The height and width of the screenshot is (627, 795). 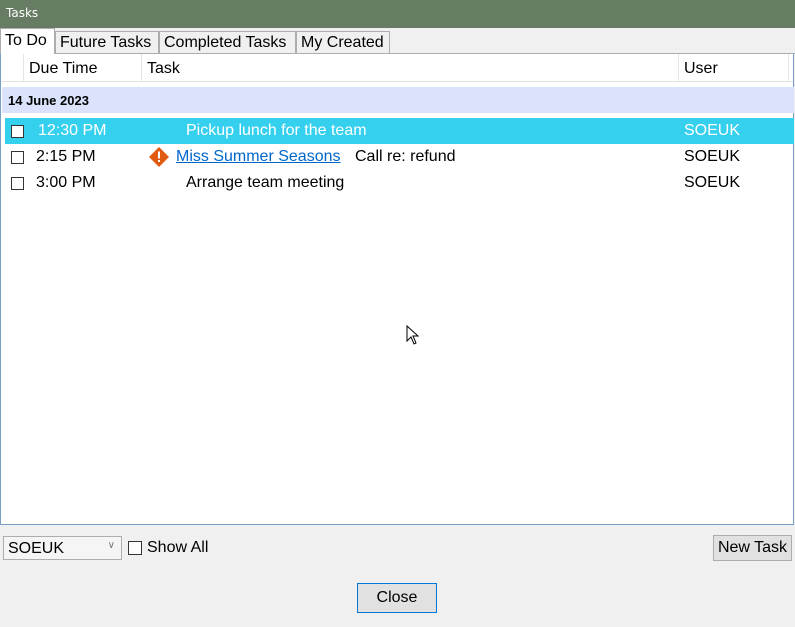 I want to click on grid-header: Due Time Task User, so click(x=397, y=68).